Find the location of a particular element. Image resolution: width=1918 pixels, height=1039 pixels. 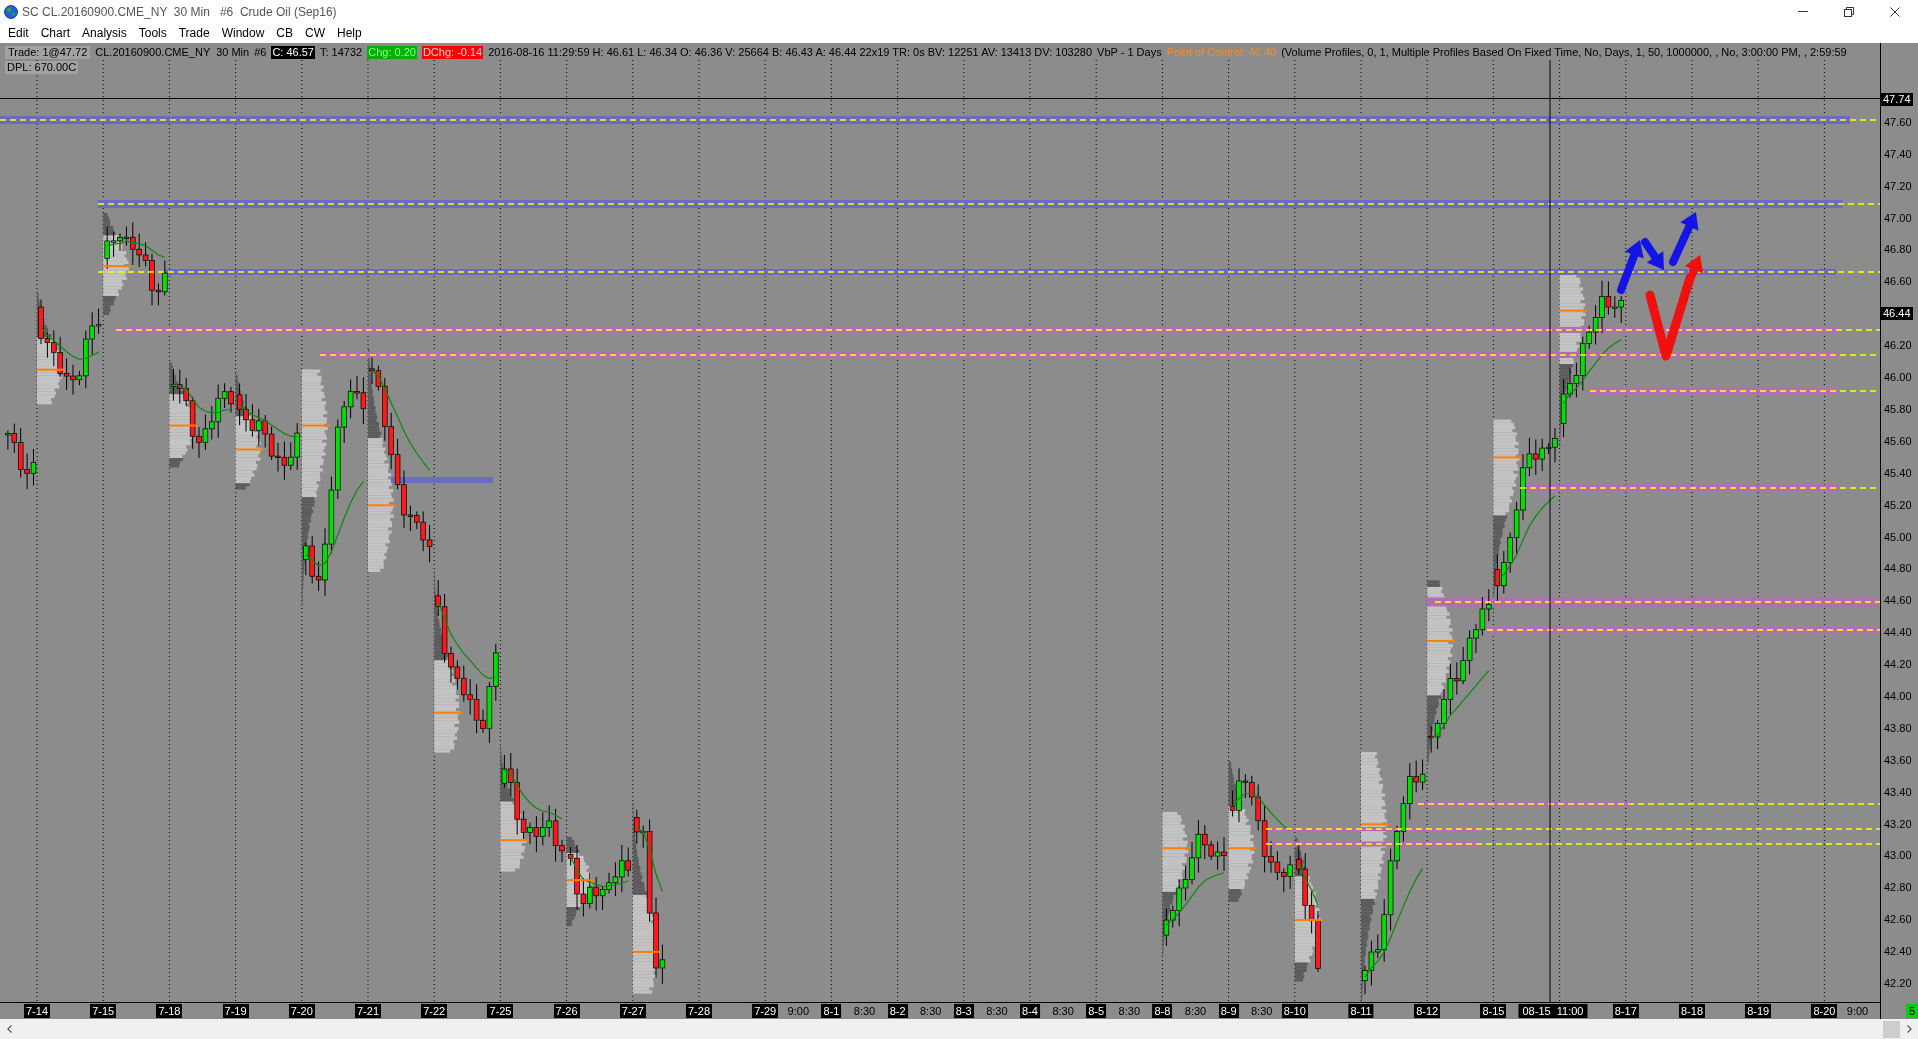

daily-change-label: DChg: -0.14 is located at coordinates (452, 52).